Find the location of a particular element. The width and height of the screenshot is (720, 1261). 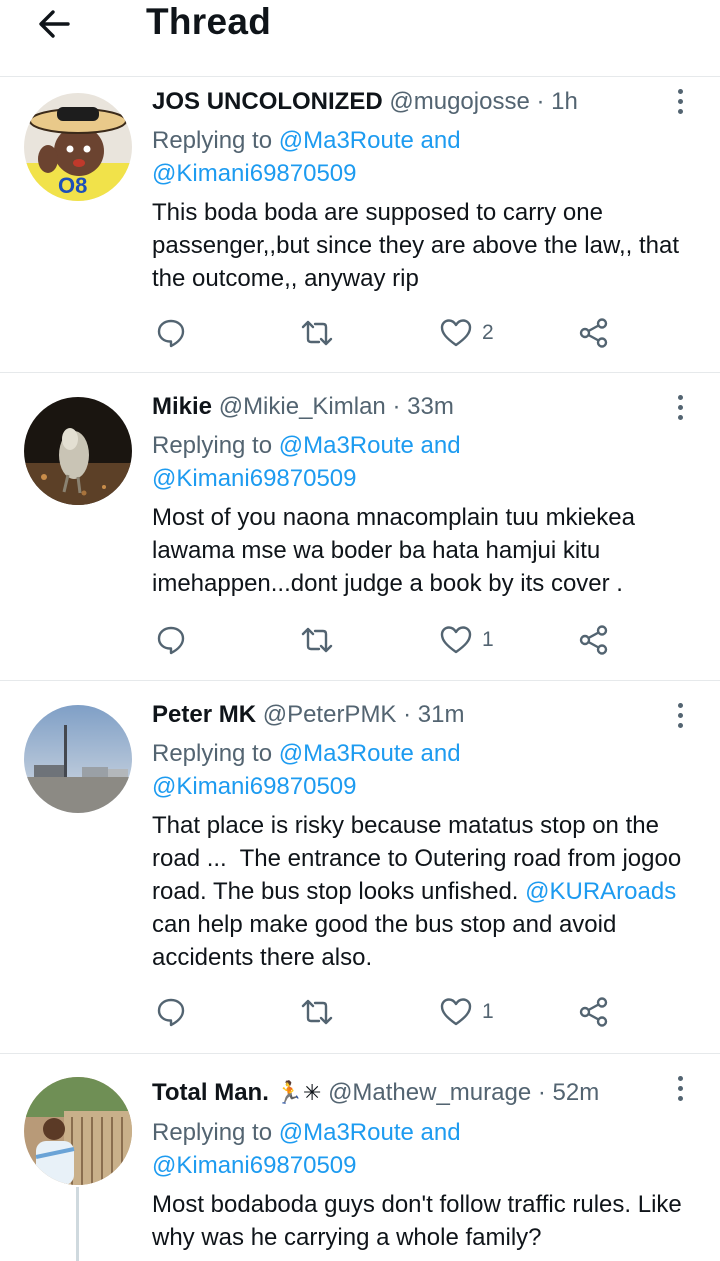

display-name: Total Man. is located at coordinates (210, 1092).